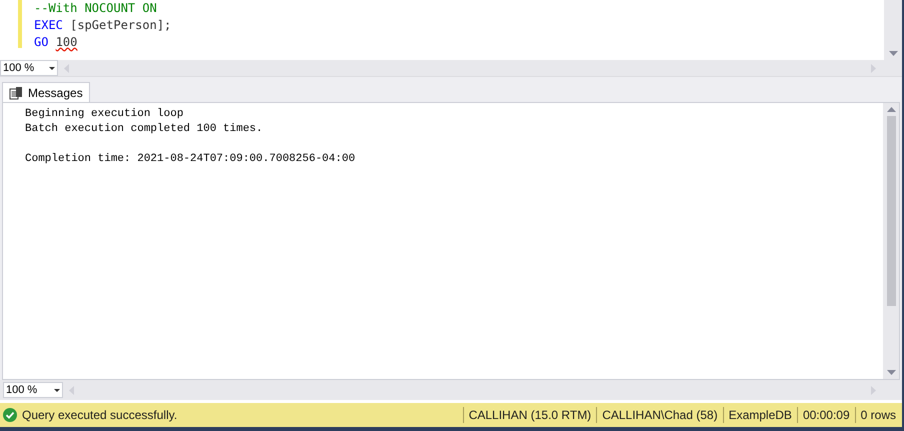 The height and width of the screenshot is (431, 904). Describe the element at coordinates (46, 92) in the screenshot. I see `messages-tab: Messages` at that location.